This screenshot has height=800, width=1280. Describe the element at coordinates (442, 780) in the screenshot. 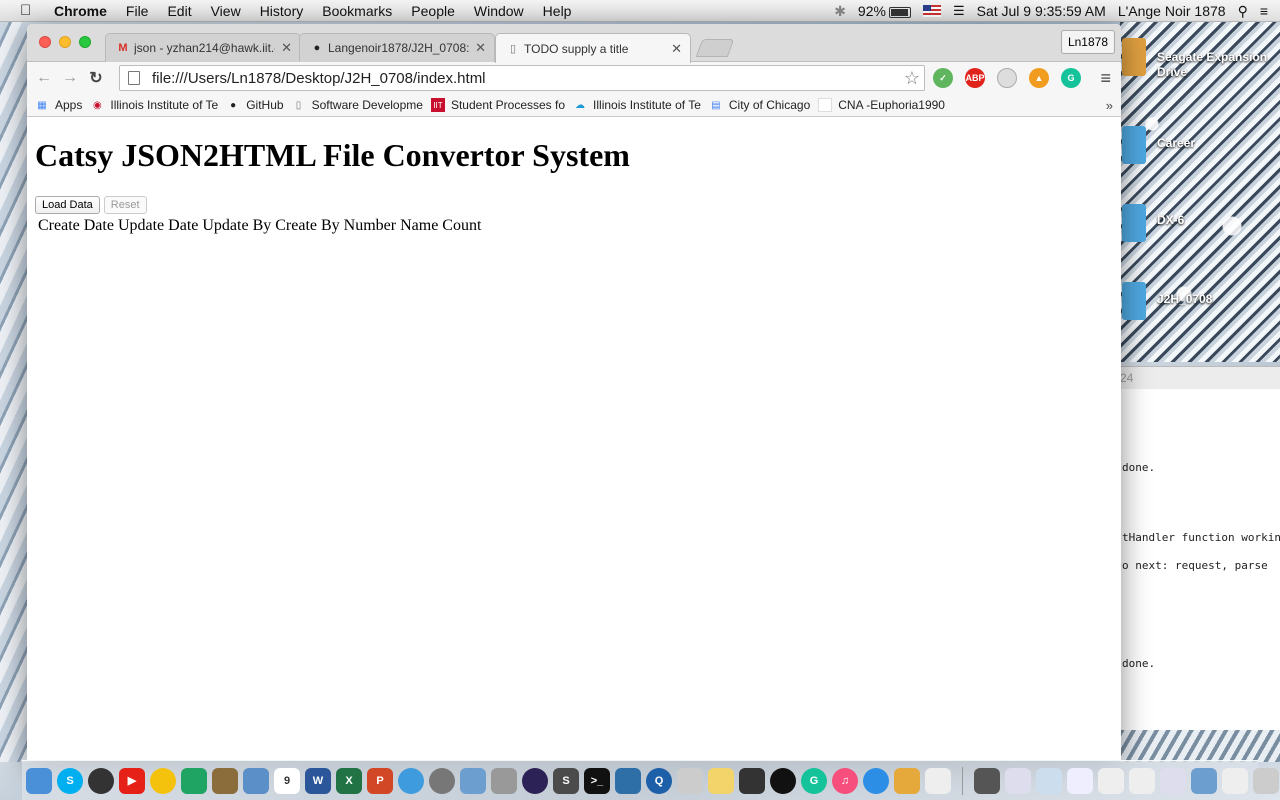

I see `system-preferences-icon` at that location.